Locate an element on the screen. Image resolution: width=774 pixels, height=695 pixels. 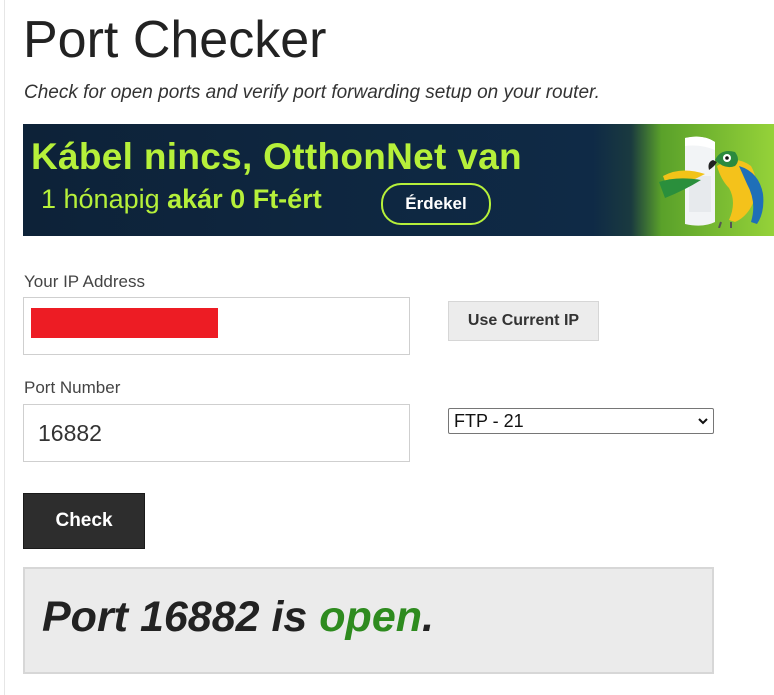
port-number-input: 16882 is located at coordinates (216, 433).